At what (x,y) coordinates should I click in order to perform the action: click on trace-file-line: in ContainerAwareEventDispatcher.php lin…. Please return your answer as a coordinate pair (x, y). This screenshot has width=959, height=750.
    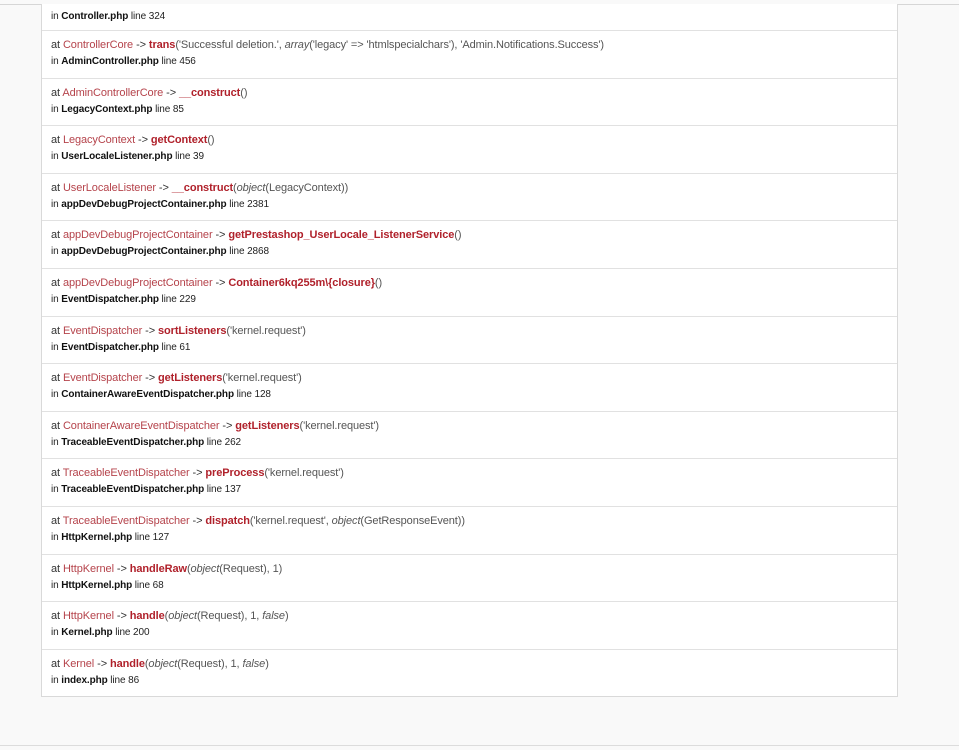
    Looking at the image, I should click on (474, 394).